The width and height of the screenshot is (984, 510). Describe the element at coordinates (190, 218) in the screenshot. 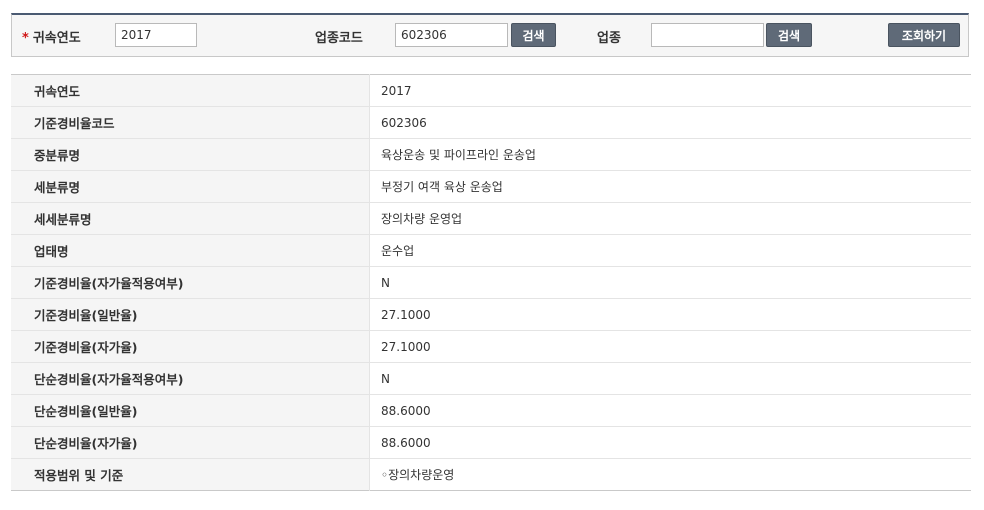

I see `row-label: 세세분류명` at that location.